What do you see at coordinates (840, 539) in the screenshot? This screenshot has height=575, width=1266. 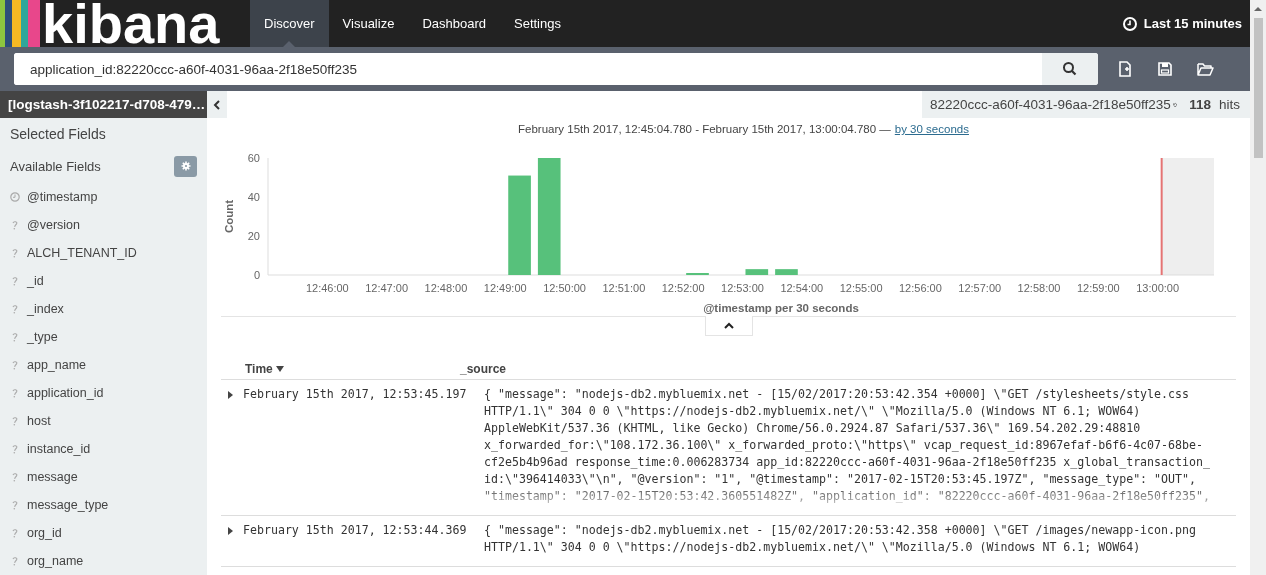 I see `source-cell: { "message": "nodejs-db2.mybluemix.net - [15/02/2017:20:53:42.358 +0000] \"GET /images/newapp-icon.png HTTP/1.1\" 304 0 0 \"https://nodejs-db2.mybluemix.net/\" \"Mozilla/5.0 (Windows NT 6.1; WOW64)` at bounding box center [840, 539].